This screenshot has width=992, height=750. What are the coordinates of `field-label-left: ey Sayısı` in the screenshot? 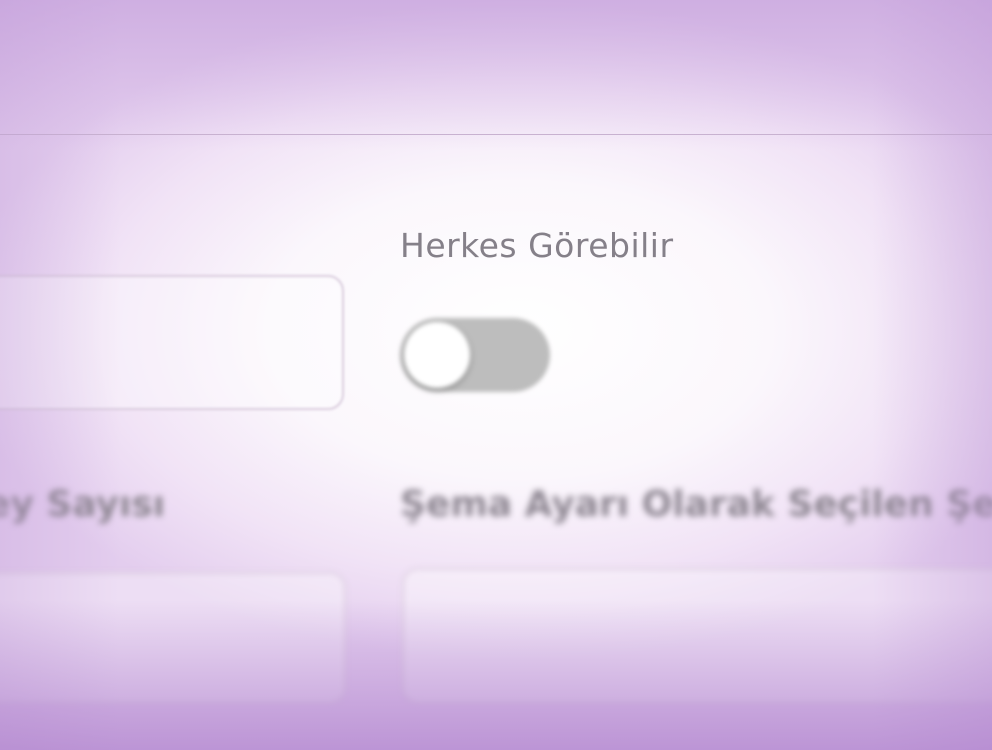 It's located at (83, 504).